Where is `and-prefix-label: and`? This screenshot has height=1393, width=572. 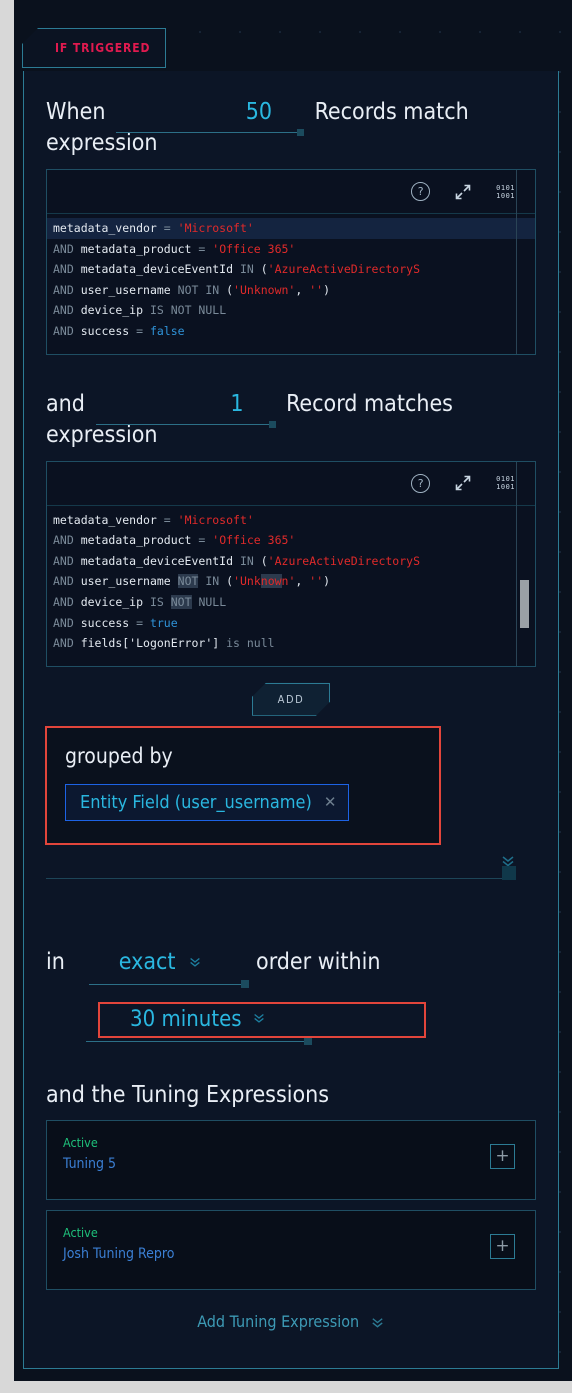
and-prefix-label: and is located at coordinates (65, 403).